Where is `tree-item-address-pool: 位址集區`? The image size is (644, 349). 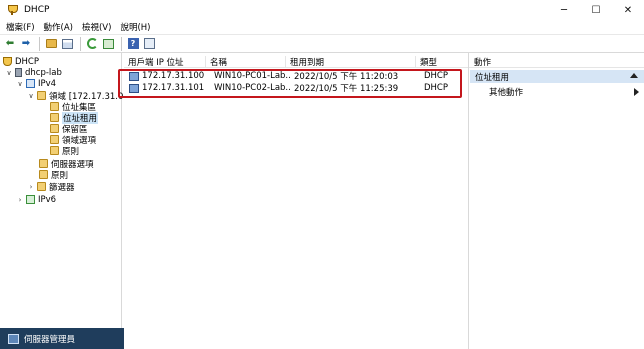
tree-item-address-pool: 位址集區 is located at coordinates (73, 107).